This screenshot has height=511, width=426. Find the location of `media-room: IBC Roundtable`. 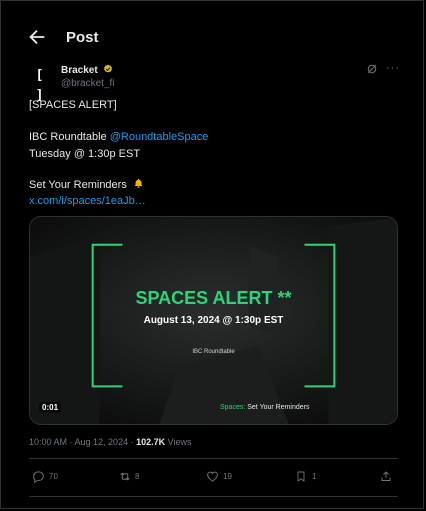

media-room: IBC Roundtable is located at coordinates (213, 352).